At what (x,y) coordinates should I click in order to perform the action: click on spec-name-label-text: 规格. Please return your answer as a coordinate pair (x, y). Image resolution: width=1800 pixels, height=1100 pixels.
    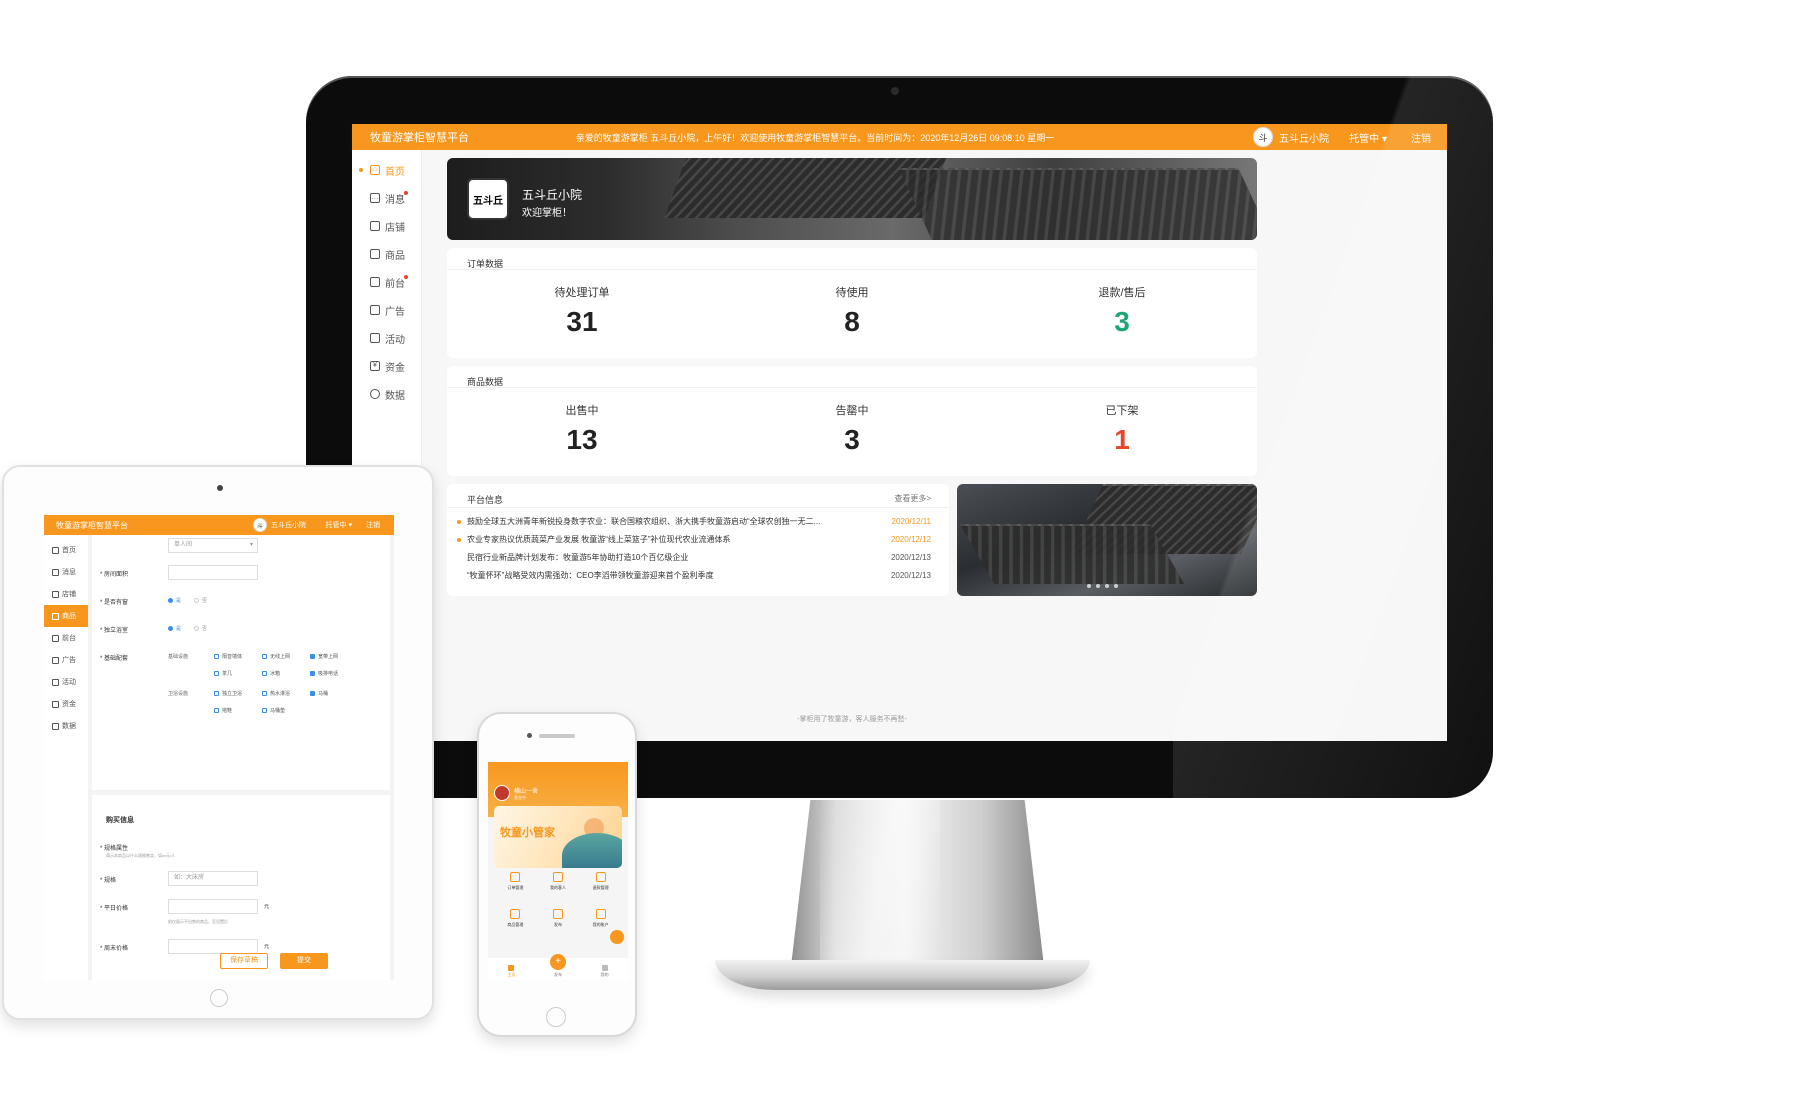
    Looking at the image, I should click on (110, 881).